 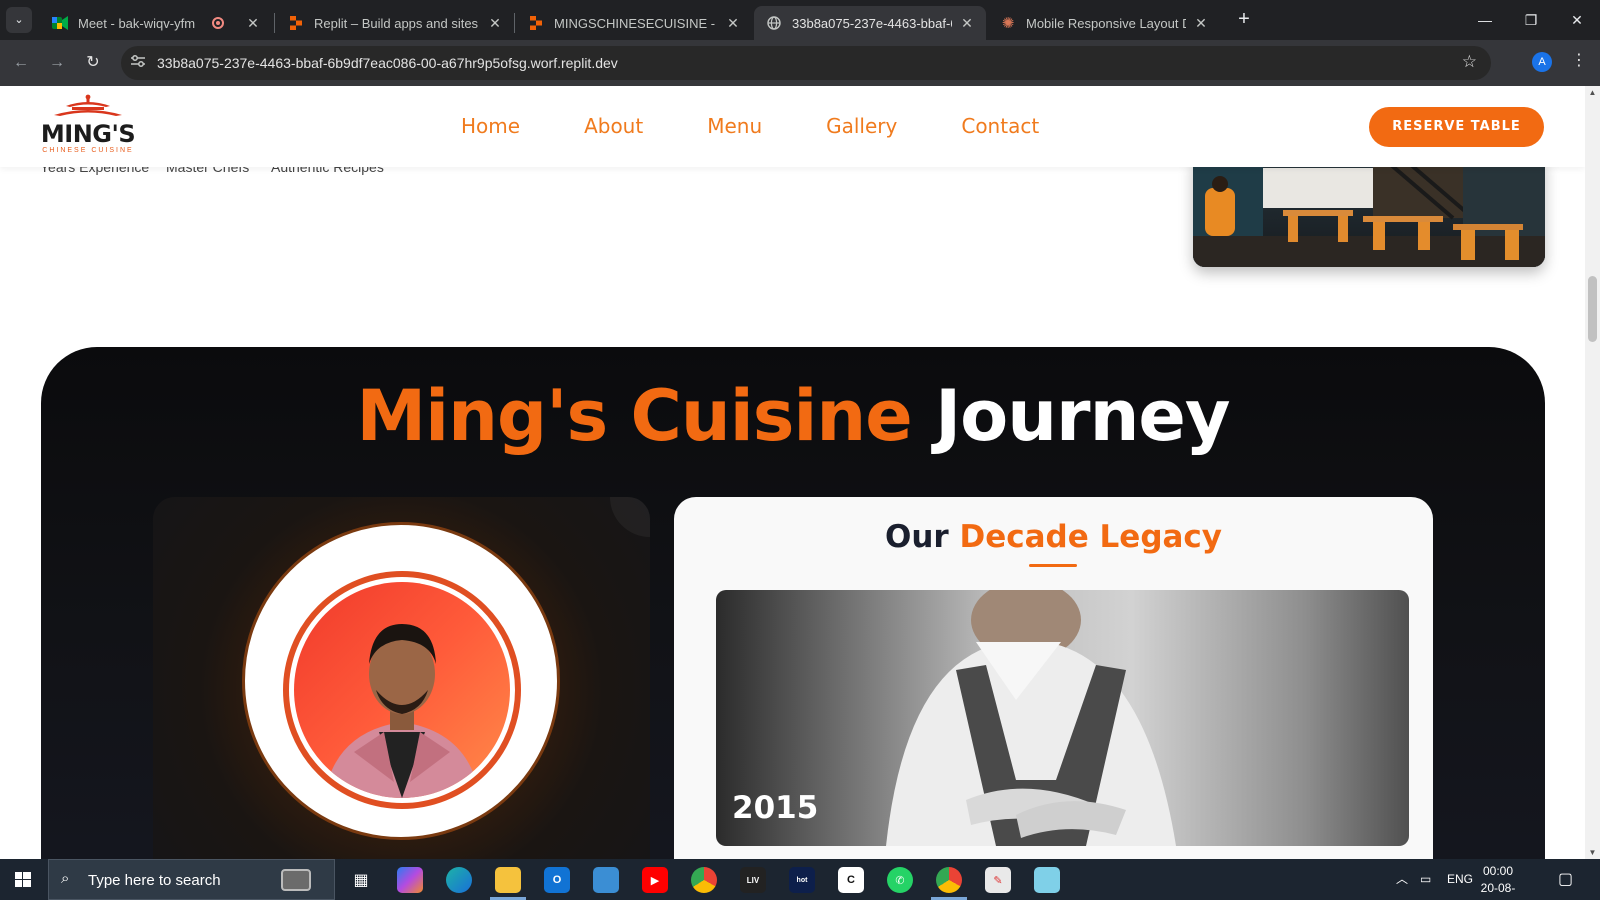 I want to click on nav-home: Home, so click(x=490, y=126).